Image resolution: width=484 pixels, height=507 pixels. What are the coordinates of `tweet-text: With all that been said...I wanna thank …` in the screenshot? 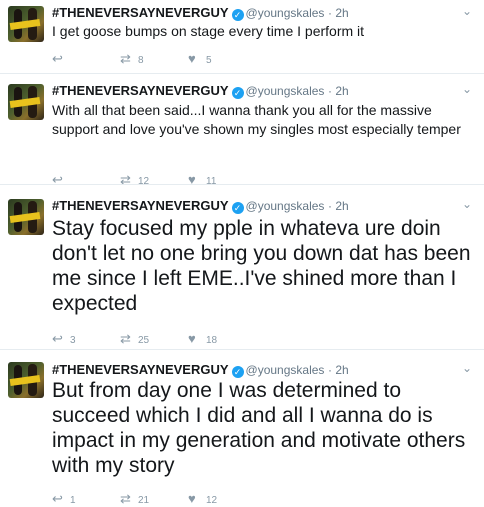 It's located at (256, 119).